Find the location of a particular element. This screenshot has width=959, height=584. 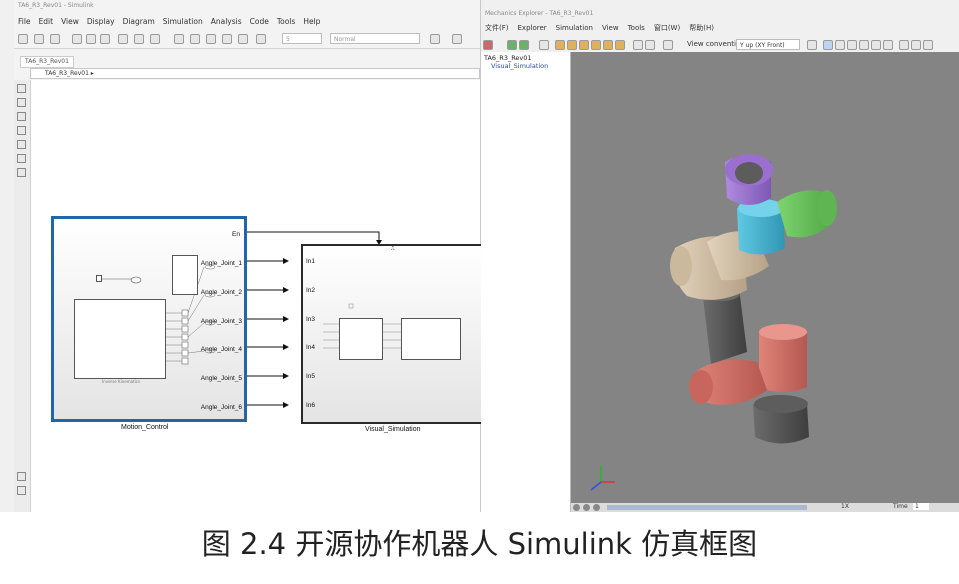

menu-code: Code is located at coordinates (259, 21).